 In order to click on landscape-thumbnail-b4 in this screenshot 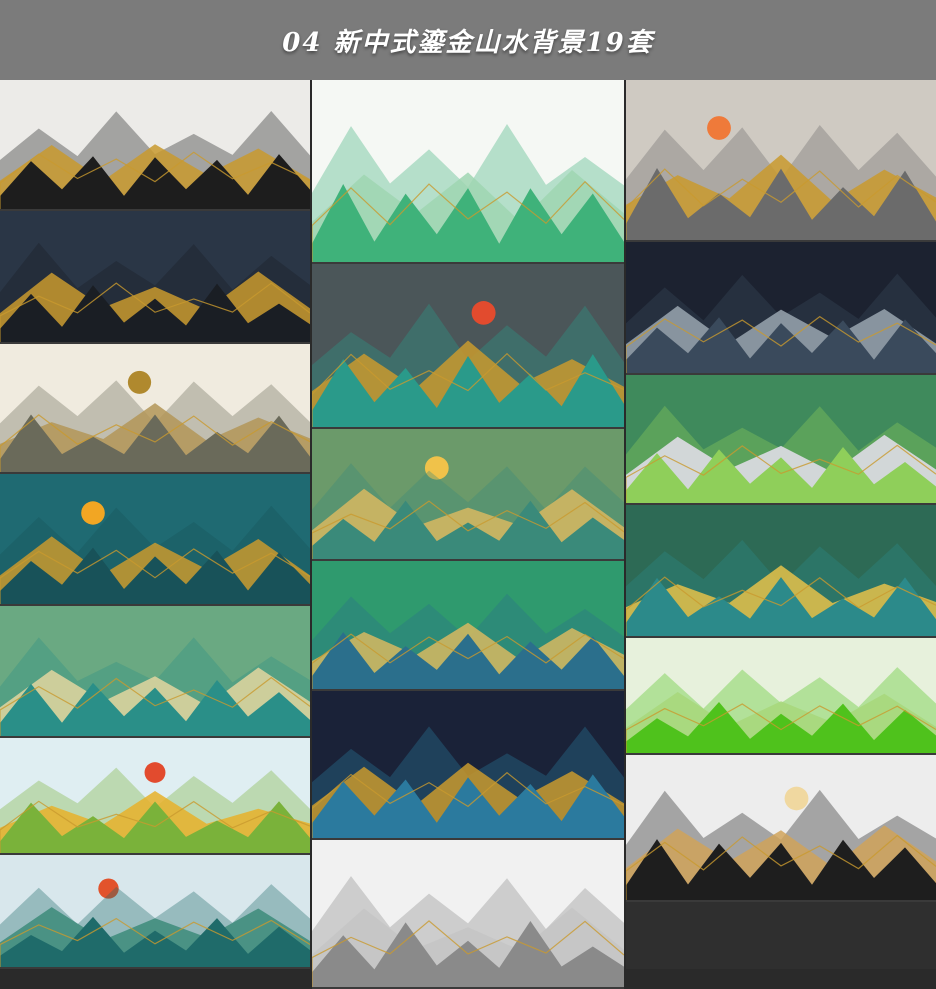, I will do `click(468, 626)`.